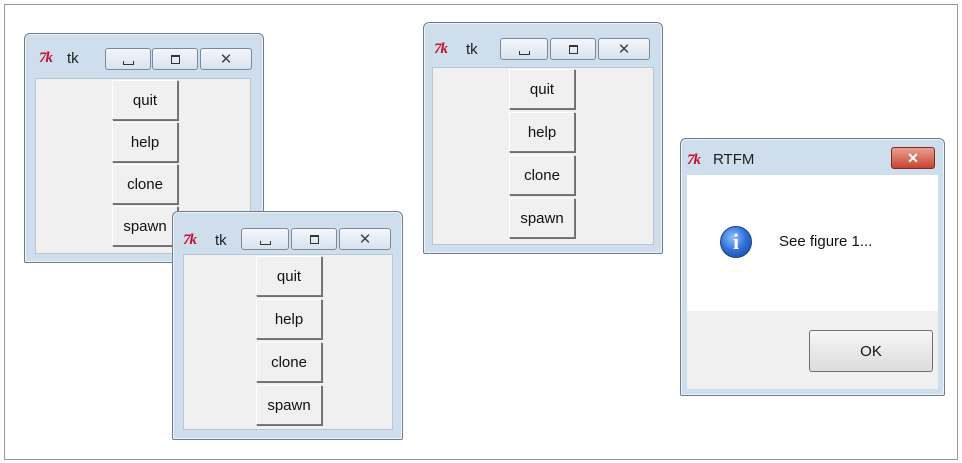 The height and width of the screenshot is (463, 962). Describe the element at coordinates (734, 159) in the screenshot. I see `dialog-title: RTFM` at that location.